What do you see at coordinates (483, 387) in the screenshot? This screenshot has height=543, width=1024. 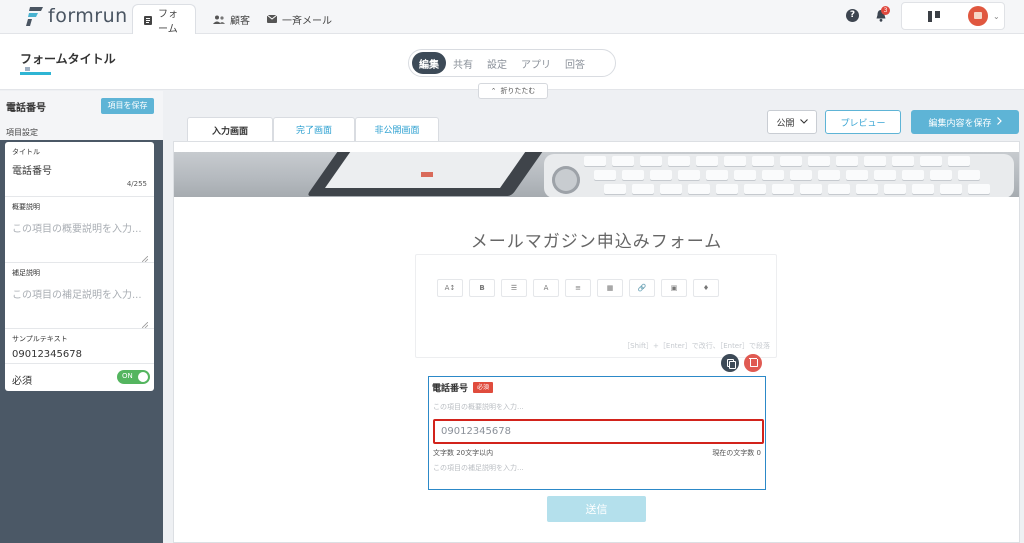 I see `required-badge: 必須` at bounding box center [483, 387].